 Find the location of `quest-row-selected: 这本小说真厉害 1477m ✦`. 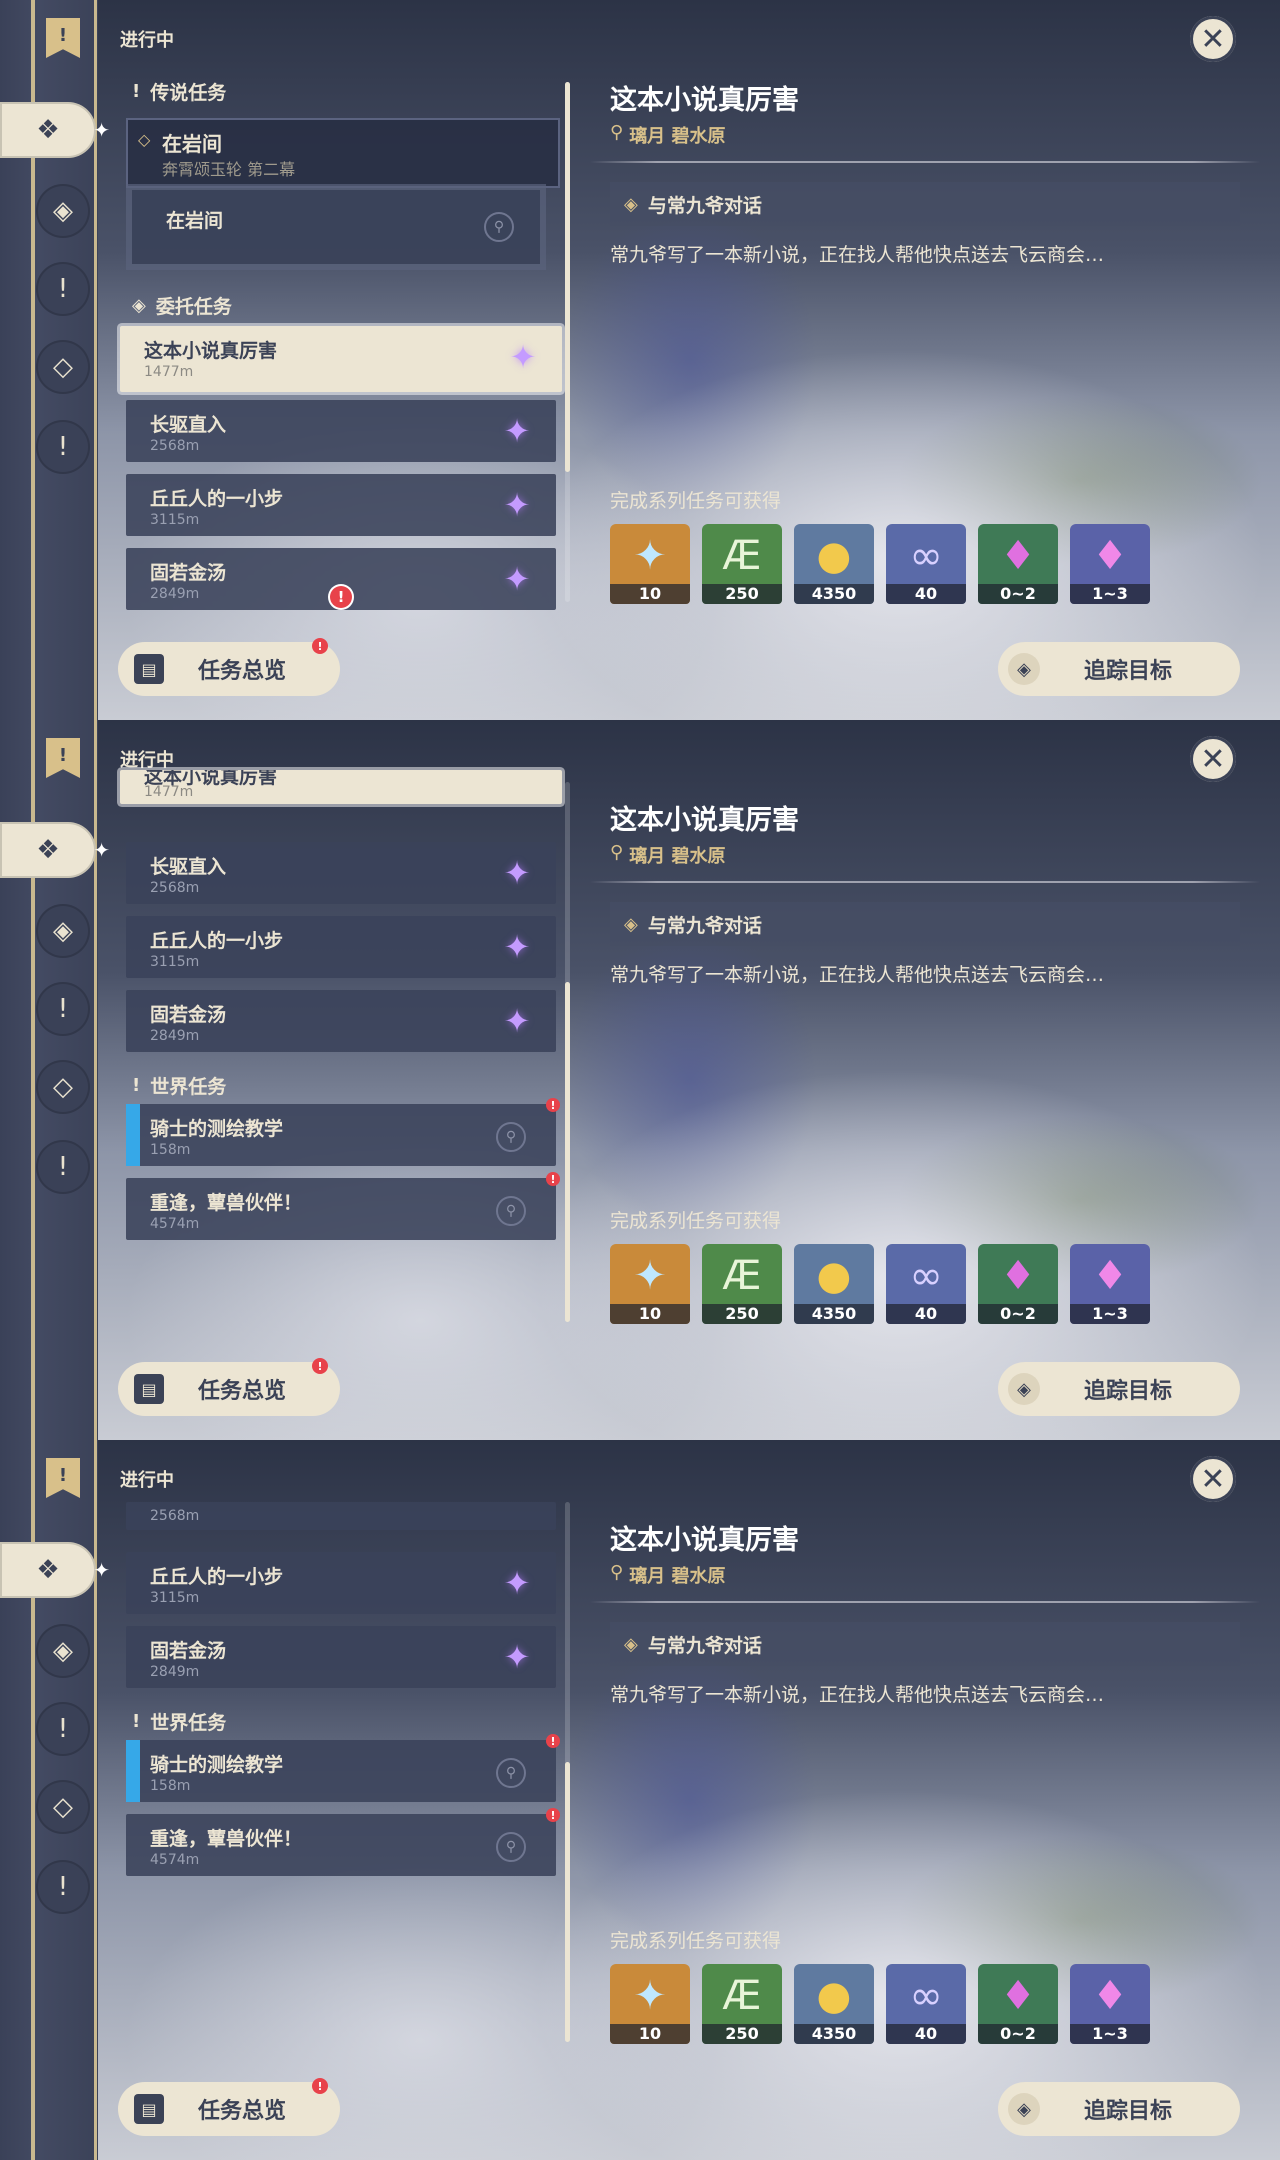

quest-row-selected: 这本小说真厉害 1477m ✦ is located at coordinates (341, 359).